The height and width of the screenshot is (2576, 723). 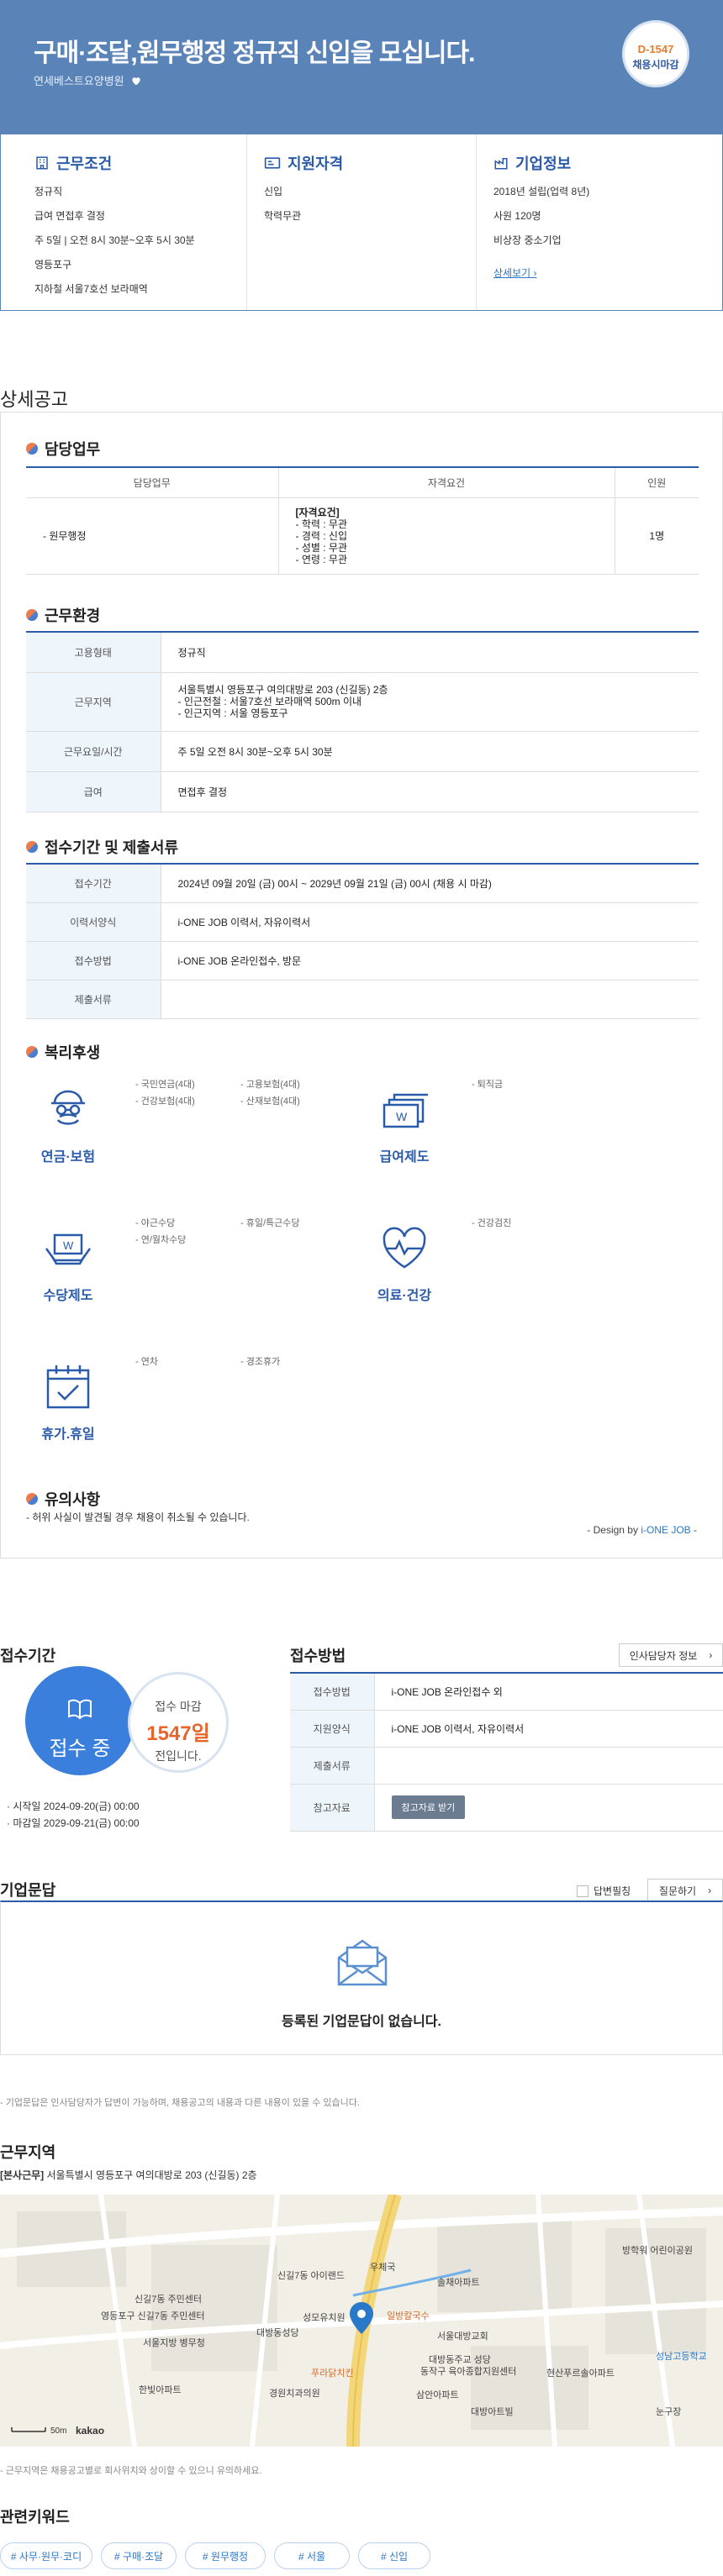 I want to click on duty-count: 1명, so click(x=656, y=536).